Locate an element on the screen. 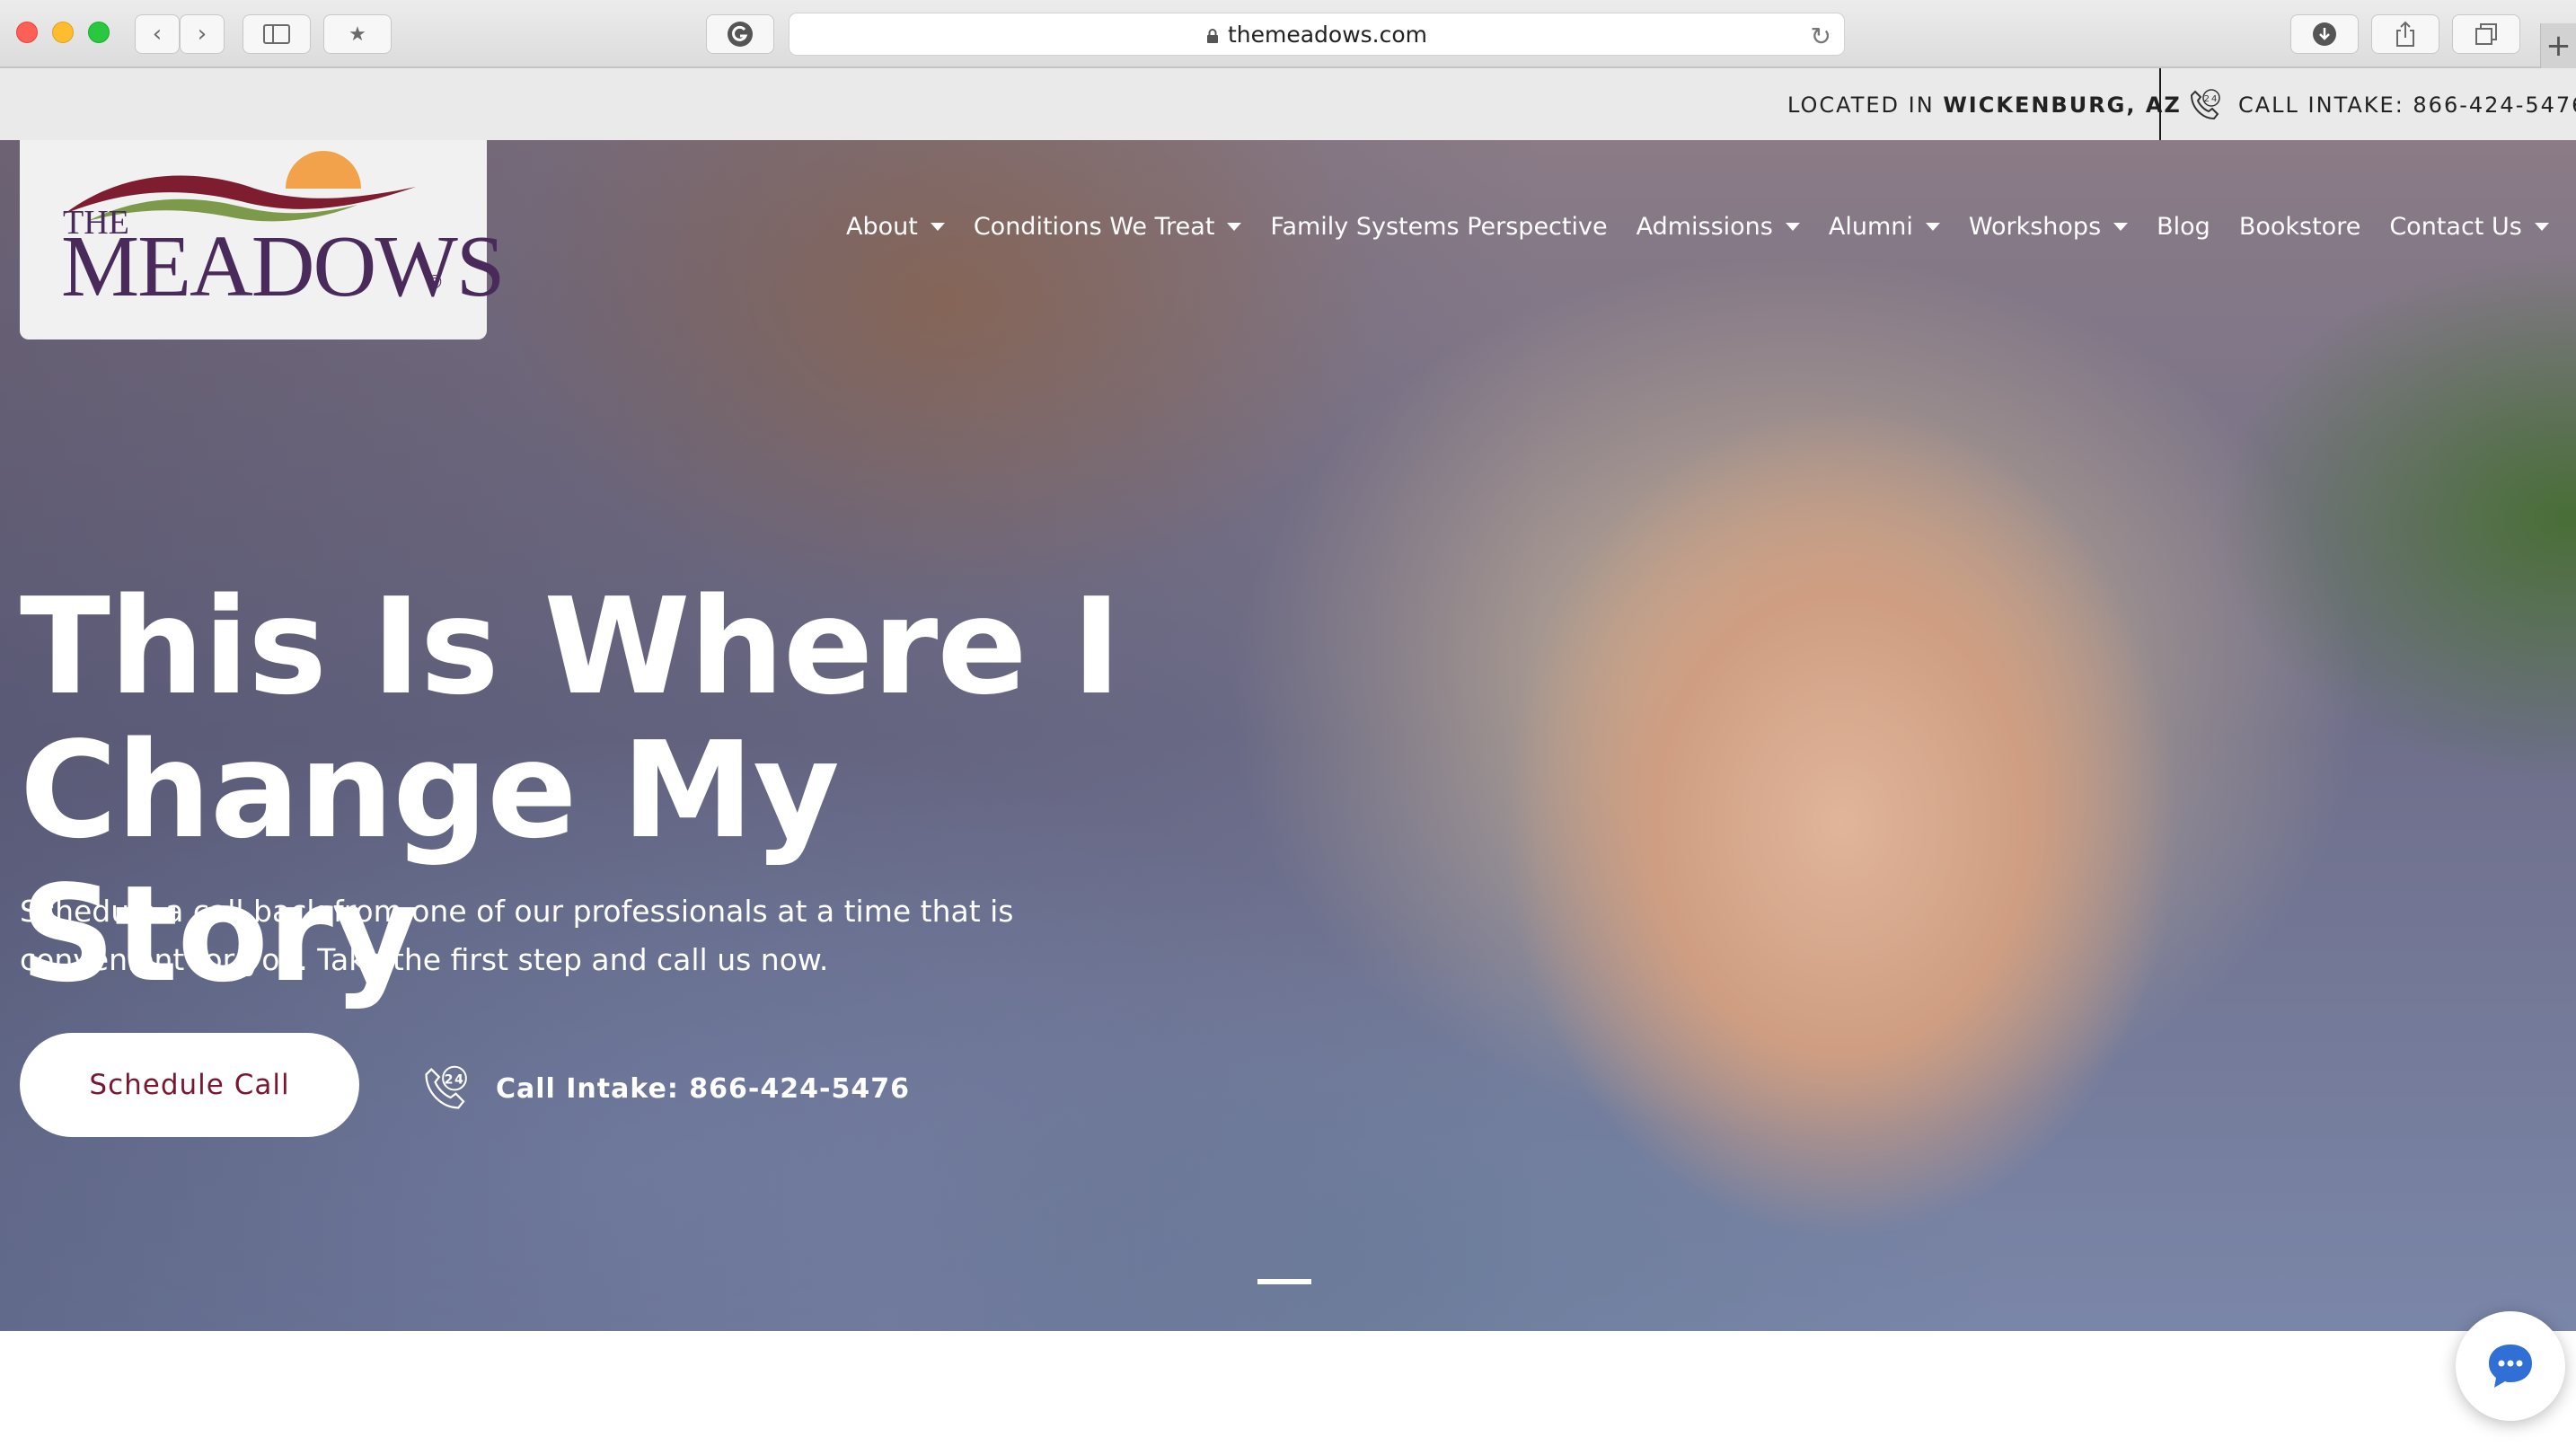  grammarly-icon is located at coordinates (740, 34).